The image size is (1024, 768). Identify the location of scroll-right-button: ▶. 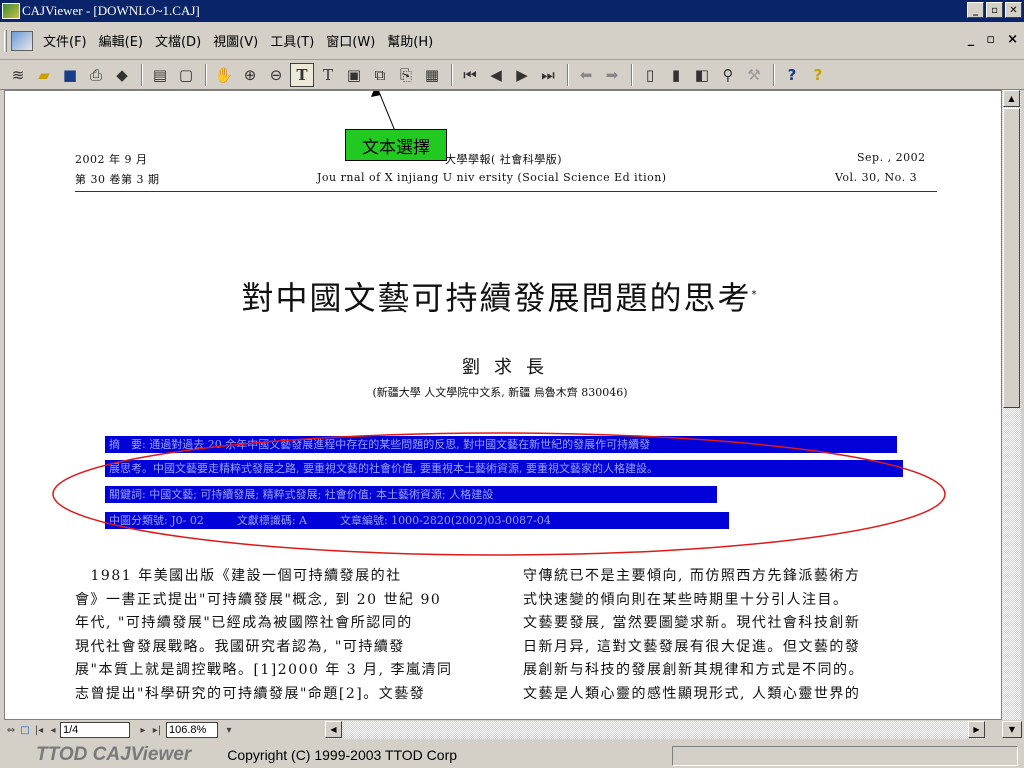
(976, 729).